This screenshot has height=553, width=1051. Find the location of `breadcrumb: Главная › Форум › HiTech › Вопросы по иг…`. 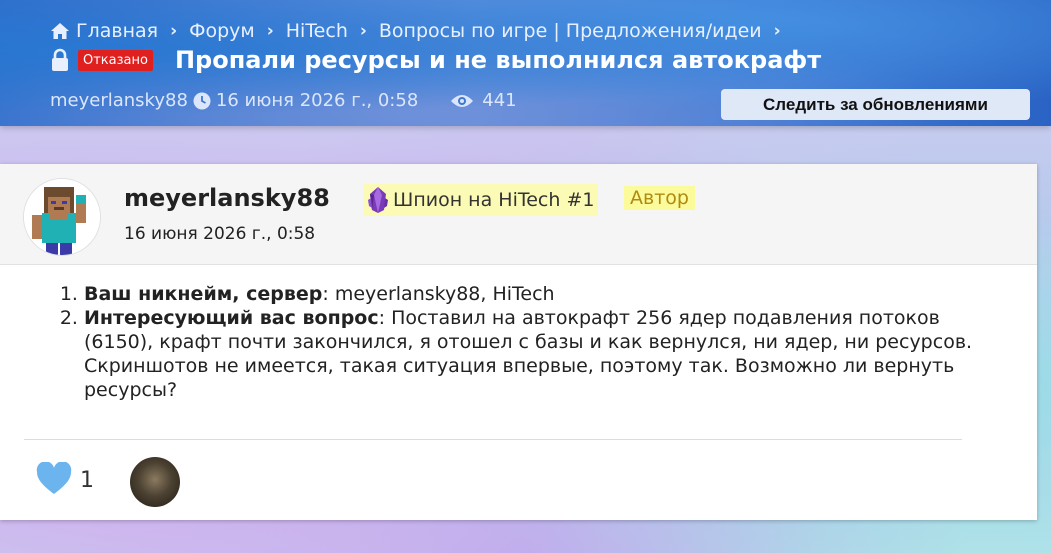

breadcrumb: Главная › Форум › HiTech › Вопросы по иг… is located at coordinates (421, 31).